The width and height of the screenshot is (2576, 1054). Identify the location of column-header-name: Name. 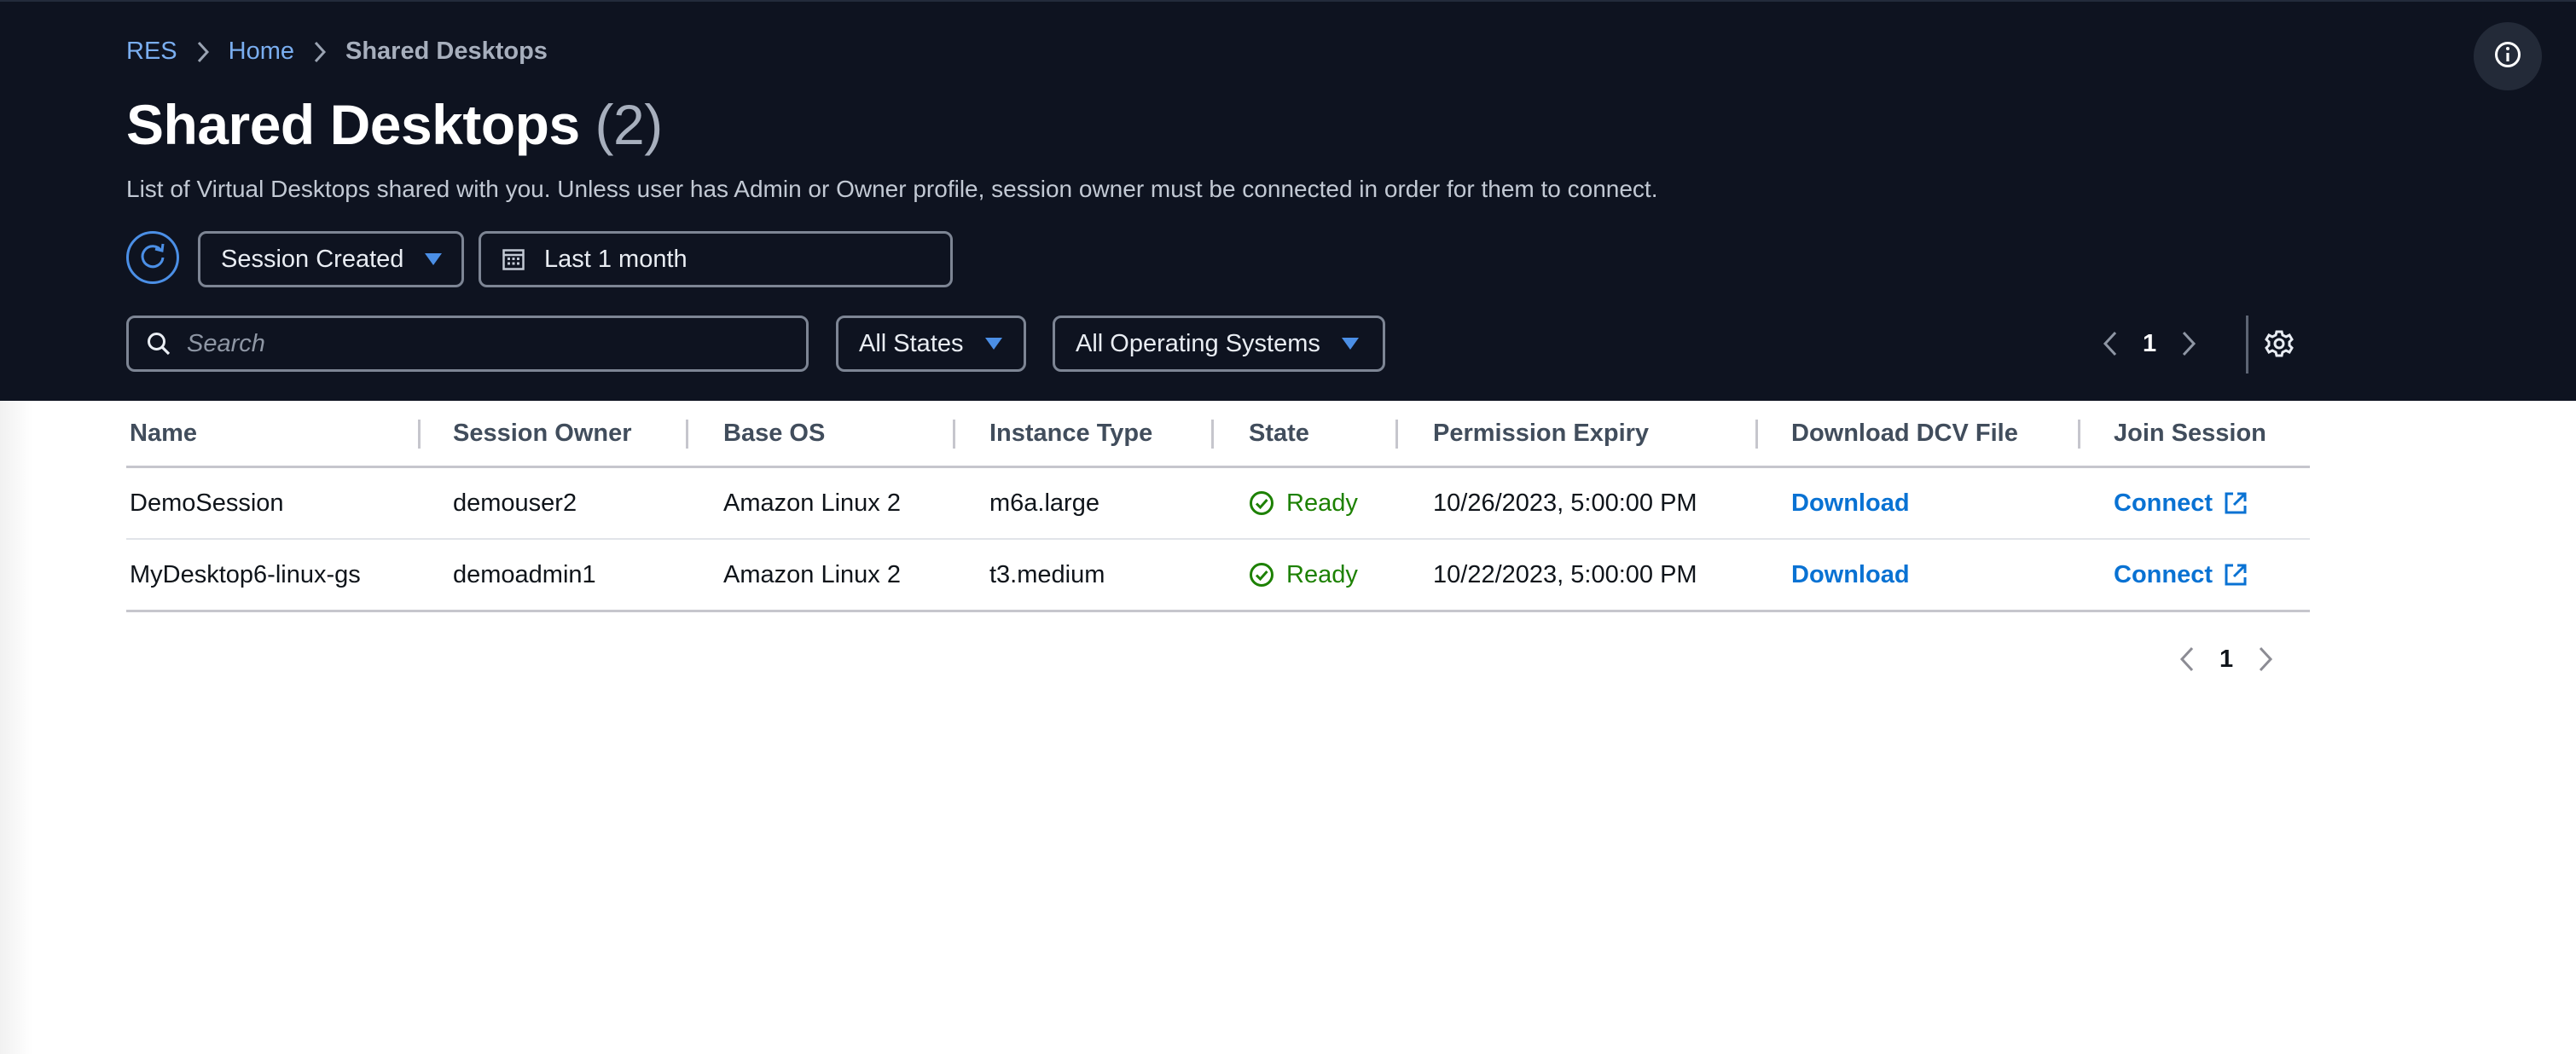
(163, 433).